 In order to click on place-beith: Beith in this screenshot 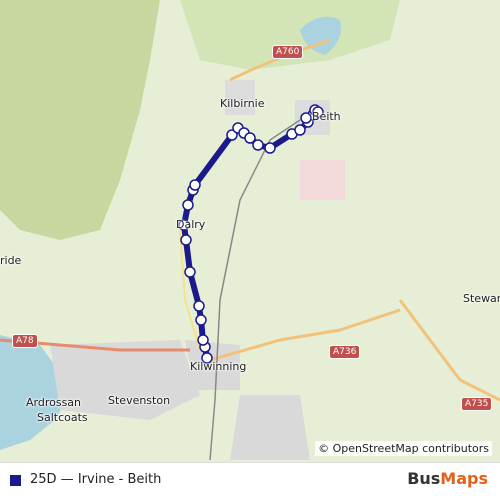, I will do `click(326, 116)`.